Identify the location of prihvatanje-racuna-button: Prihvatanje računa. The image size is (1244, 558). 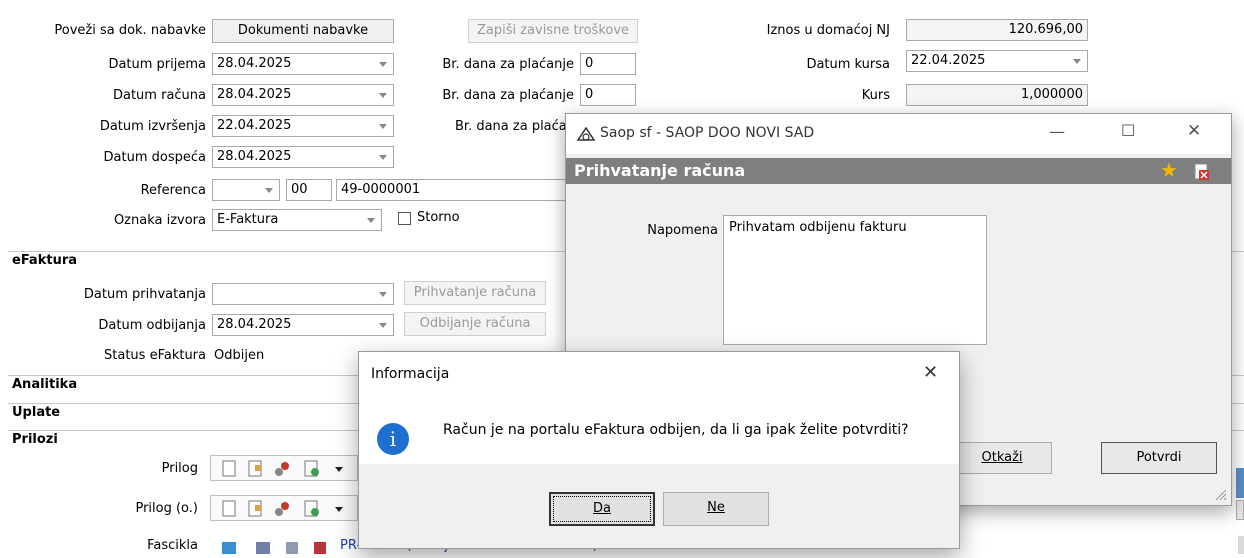
(475, 293).